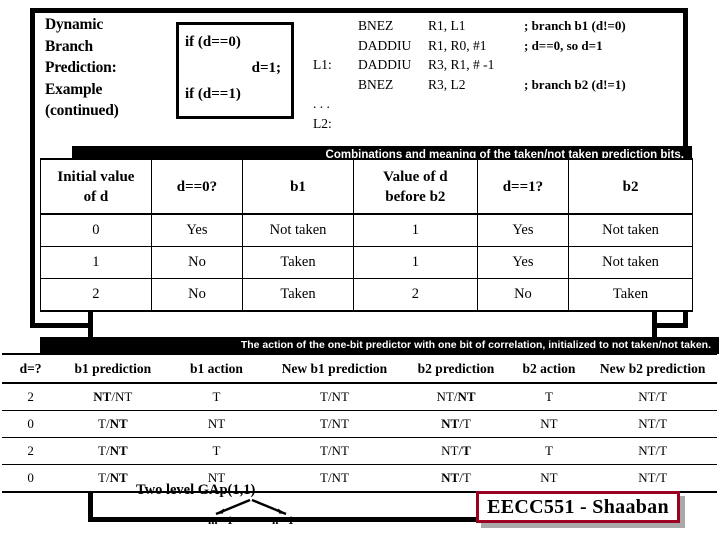 The width and height of the screenshot is (720, 540). I want to click on cell: 0, so click(96, 230).